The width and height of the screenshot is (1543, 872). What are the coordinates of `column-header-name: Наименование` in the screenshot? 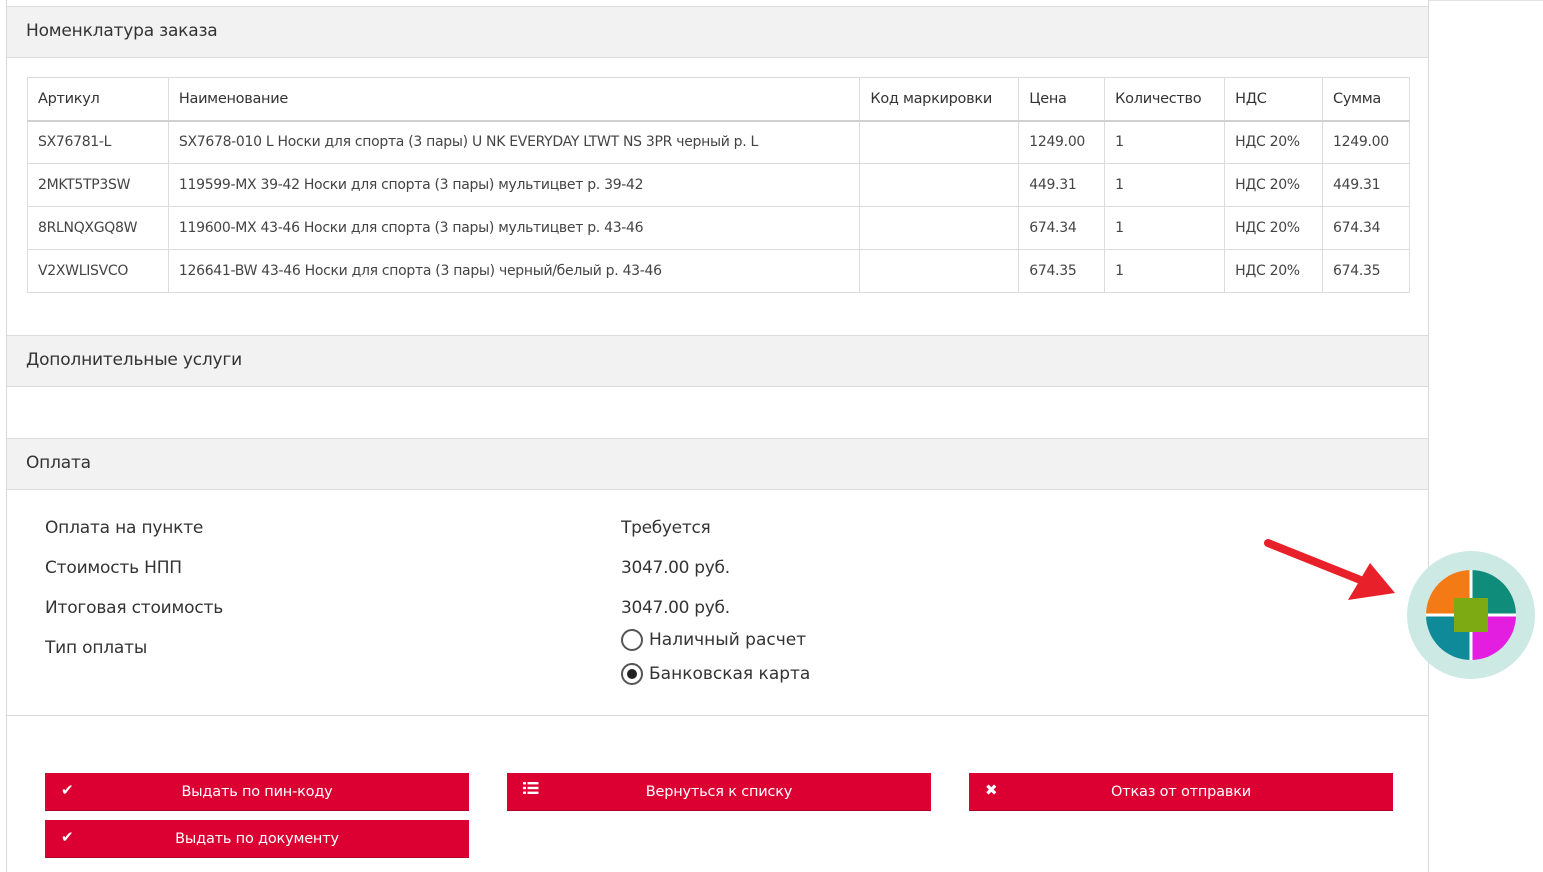 It's located at (514, 99).